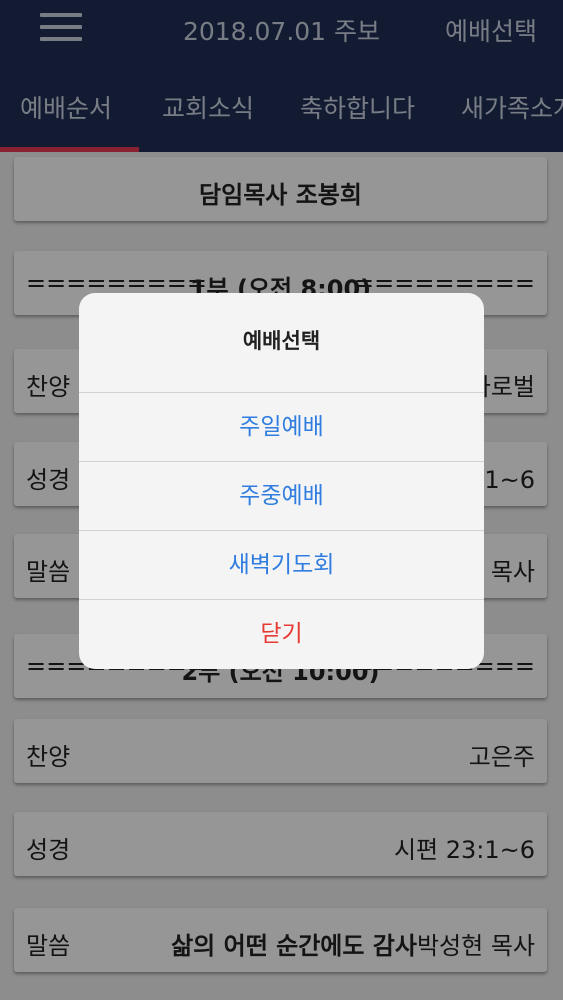 This screenshot has width=563, height=1000. I want to click on dialog-title: 예배선택, so click(281, 341).